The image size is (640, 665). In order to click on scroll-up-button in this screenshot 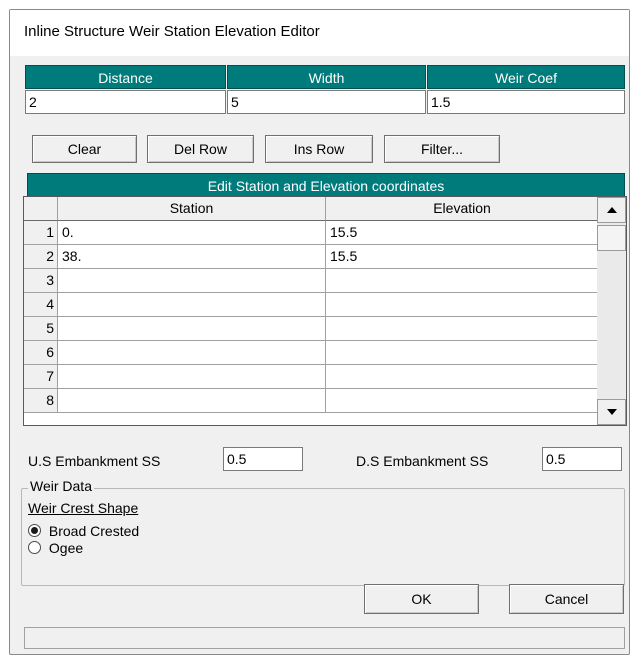, I will do `click(611, 210)`.